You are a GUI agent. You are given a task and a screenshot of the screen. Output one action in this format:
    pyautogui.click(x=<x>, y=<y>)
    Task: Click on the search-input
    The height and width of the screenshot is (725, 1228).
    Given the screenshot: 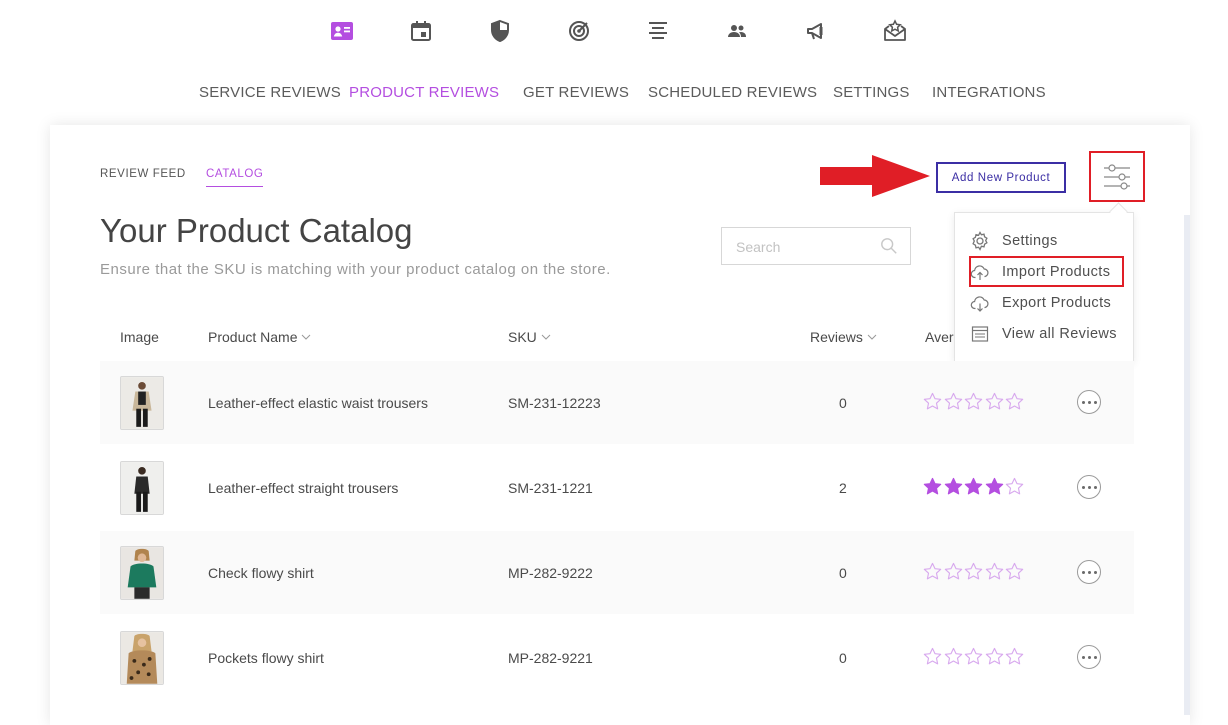 What is the action you would take?
    pyautogui.click(x=805, y=247)
    